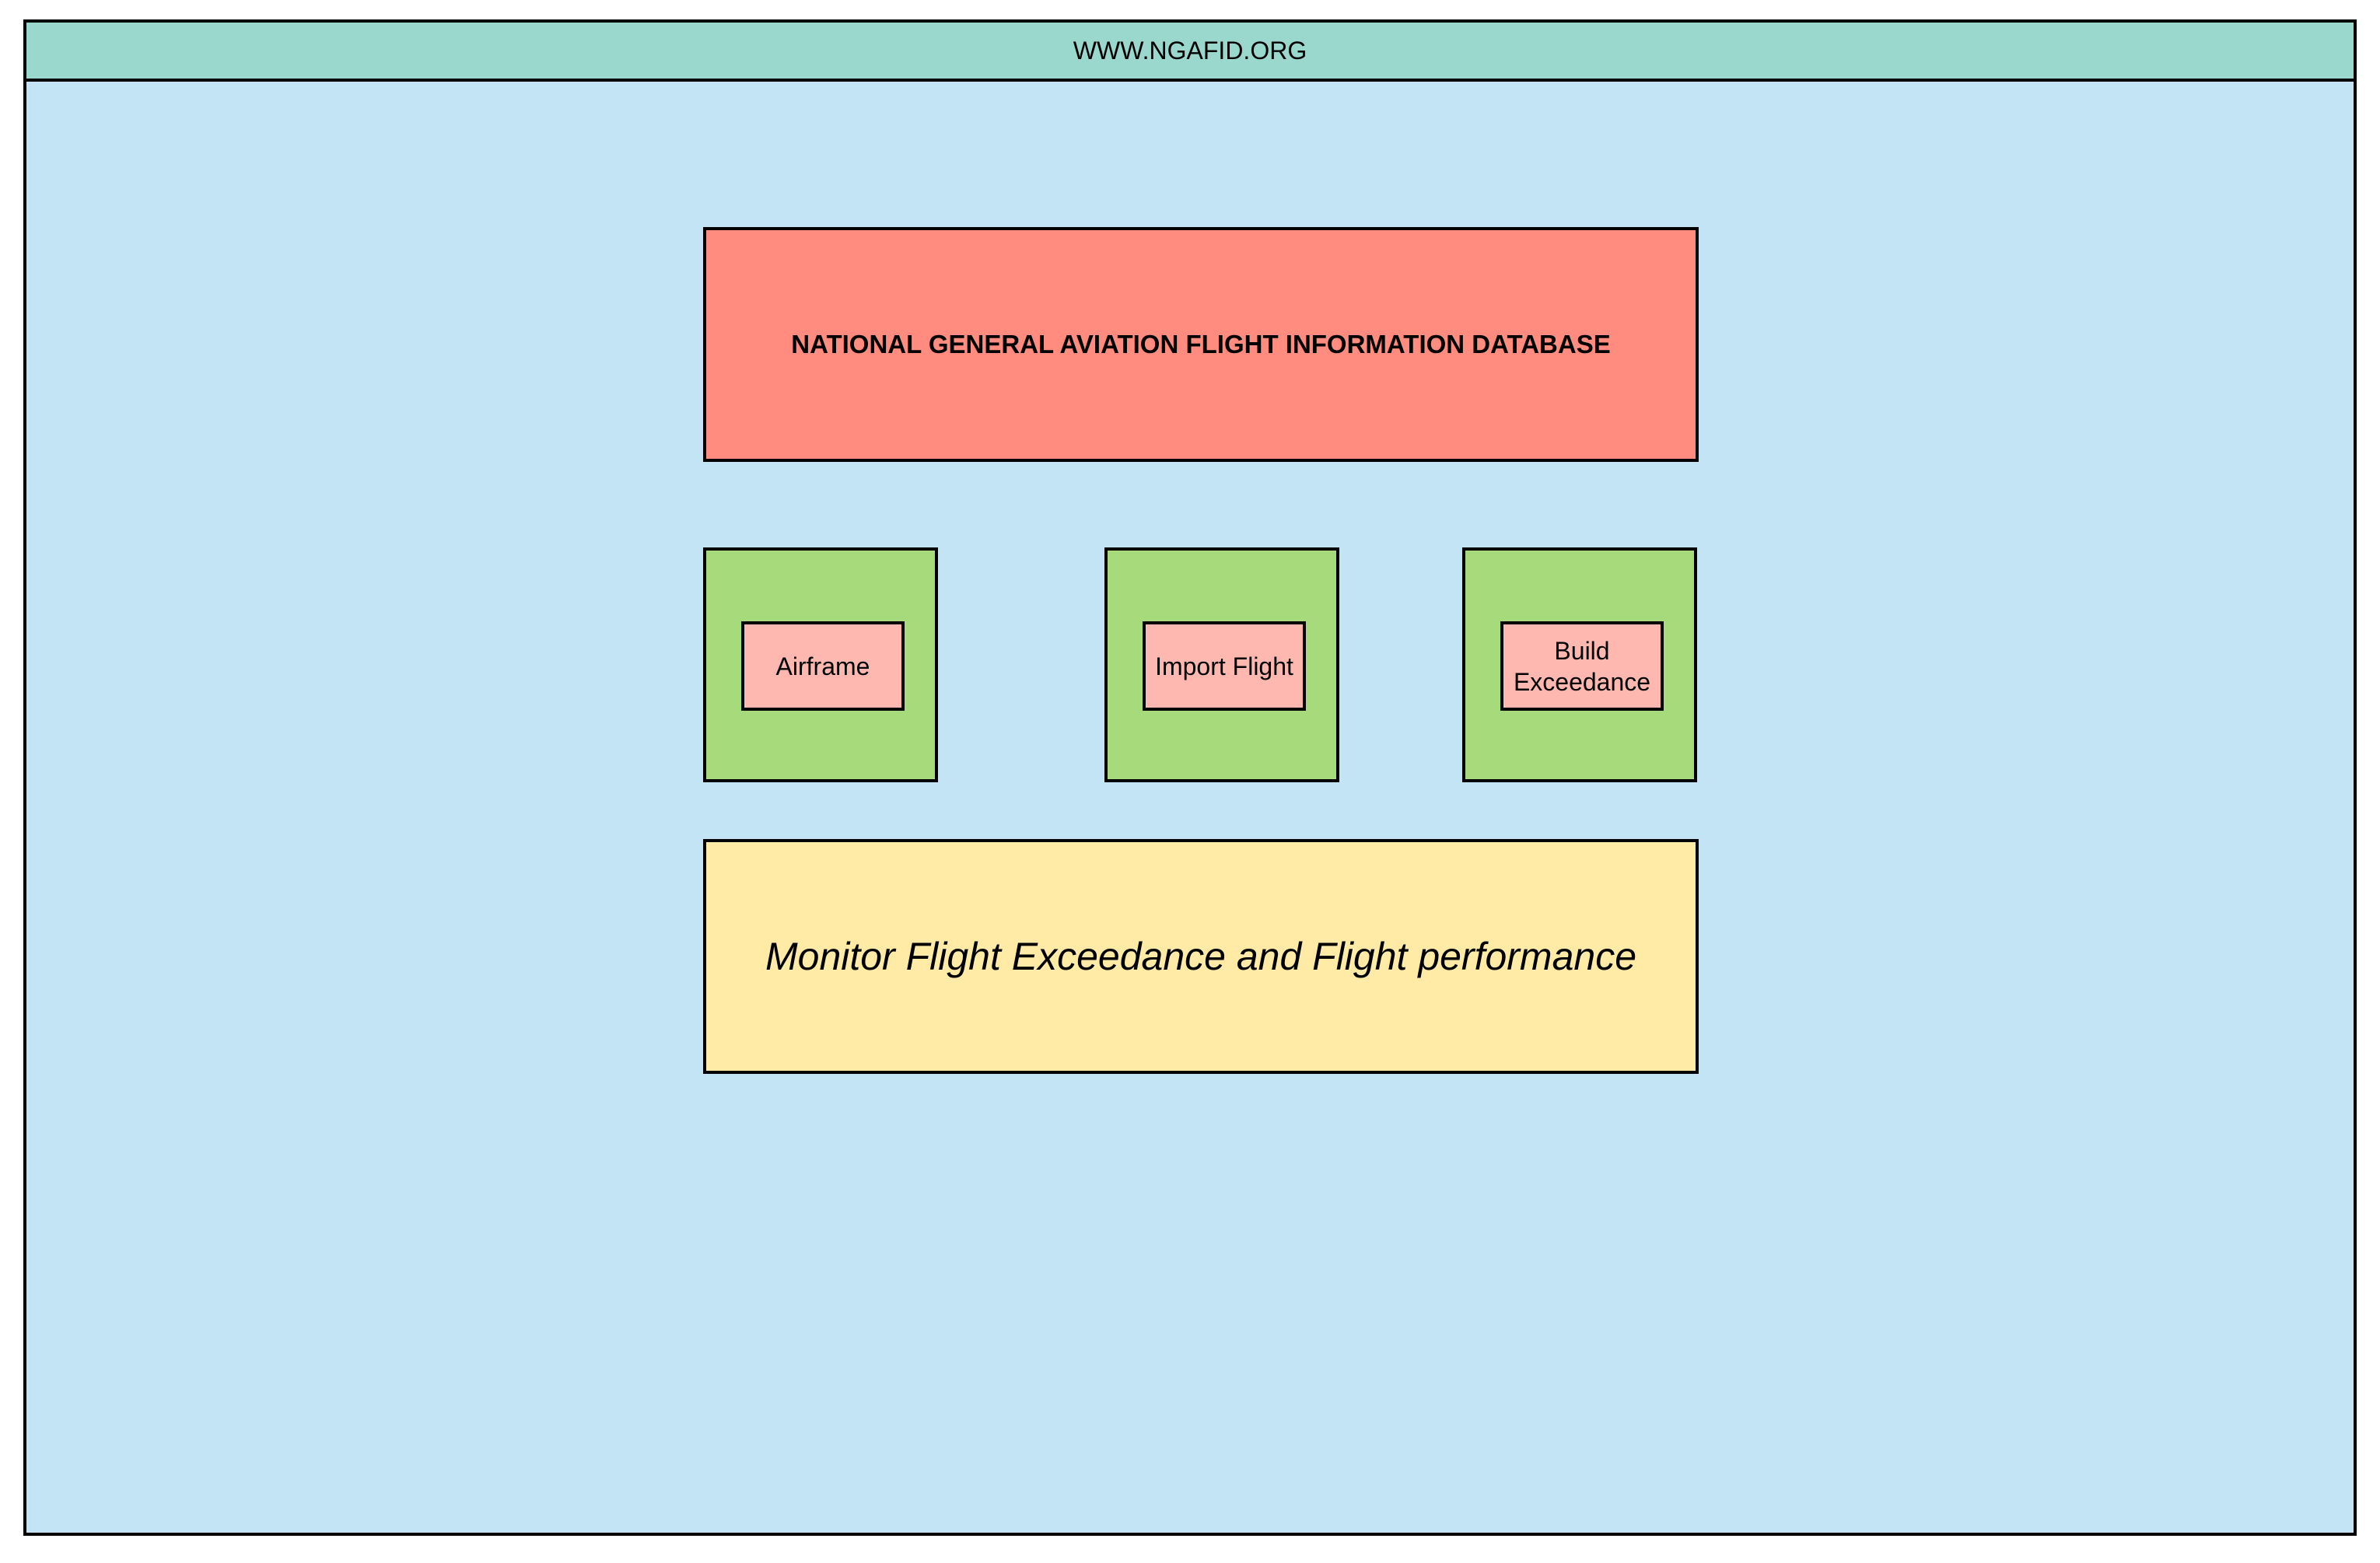 The width and height of the screenshot is (2380, 1563). I want to click on airframe-module: Airframe, so click(821, 664).